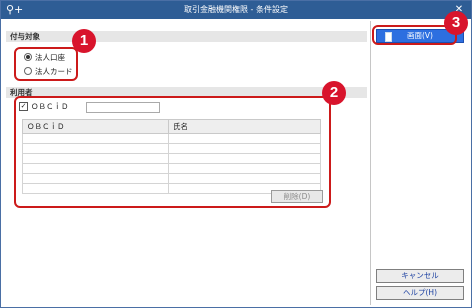 This screenshot has height=308, width=472. What do you see at coordinates (420, 293) in the screenshot?
I see `help-button: ヘルプ(H)` at bounding box center [420, 293].